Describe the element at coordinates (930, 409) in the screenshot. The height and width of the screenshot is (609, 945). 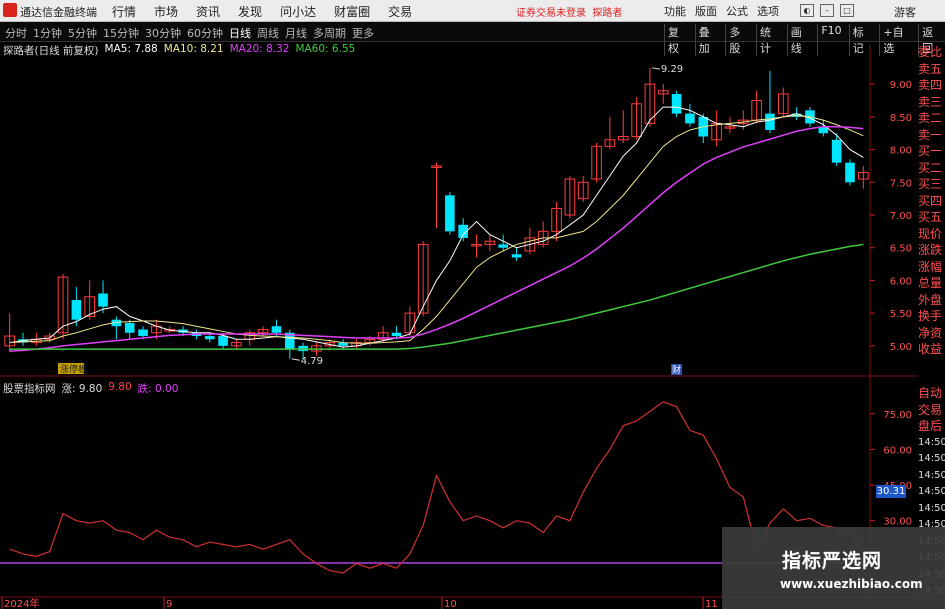
I see `trade-panel-item: 交易` at that location.